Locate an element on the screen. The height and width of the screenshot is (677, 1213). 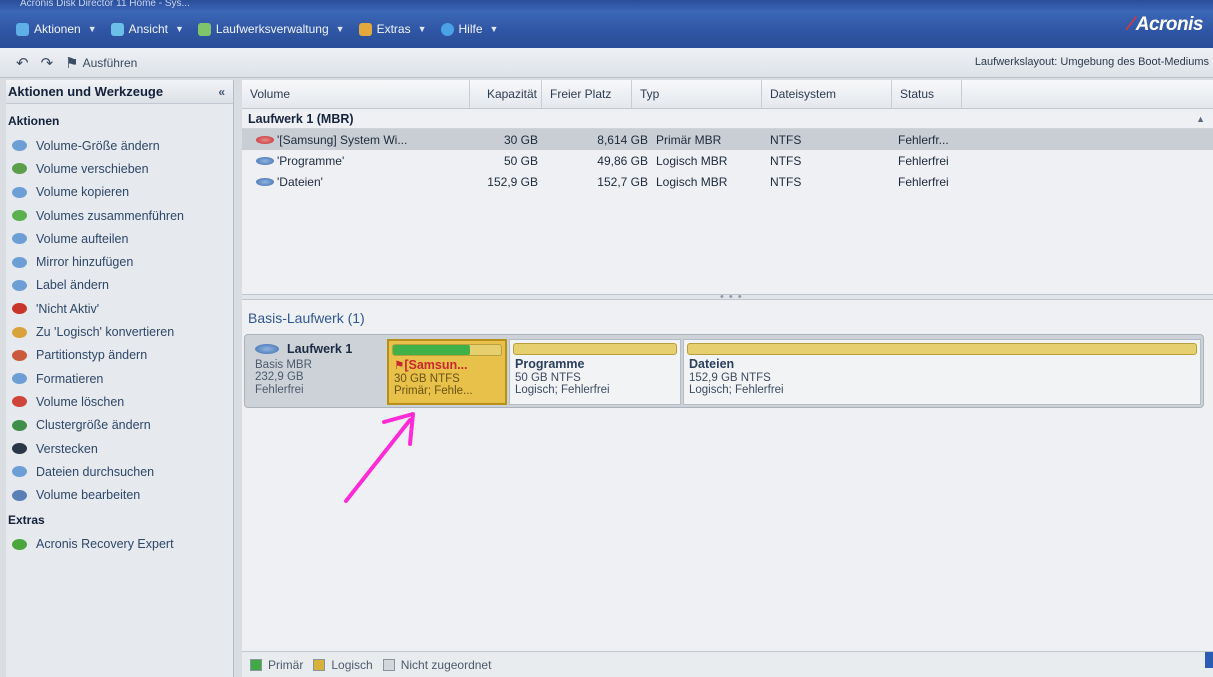
sidebar-item-label: Volumes zusammenführen is located at coordinates (110, 215).